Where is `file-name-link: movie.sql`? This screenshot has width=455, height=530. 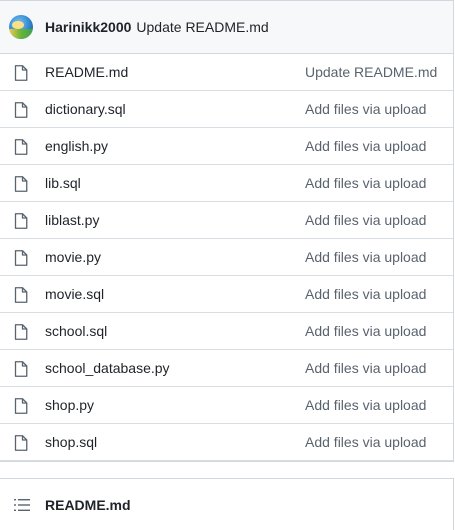 file-name-link: movie.sql is located at coordinates (74, 294).